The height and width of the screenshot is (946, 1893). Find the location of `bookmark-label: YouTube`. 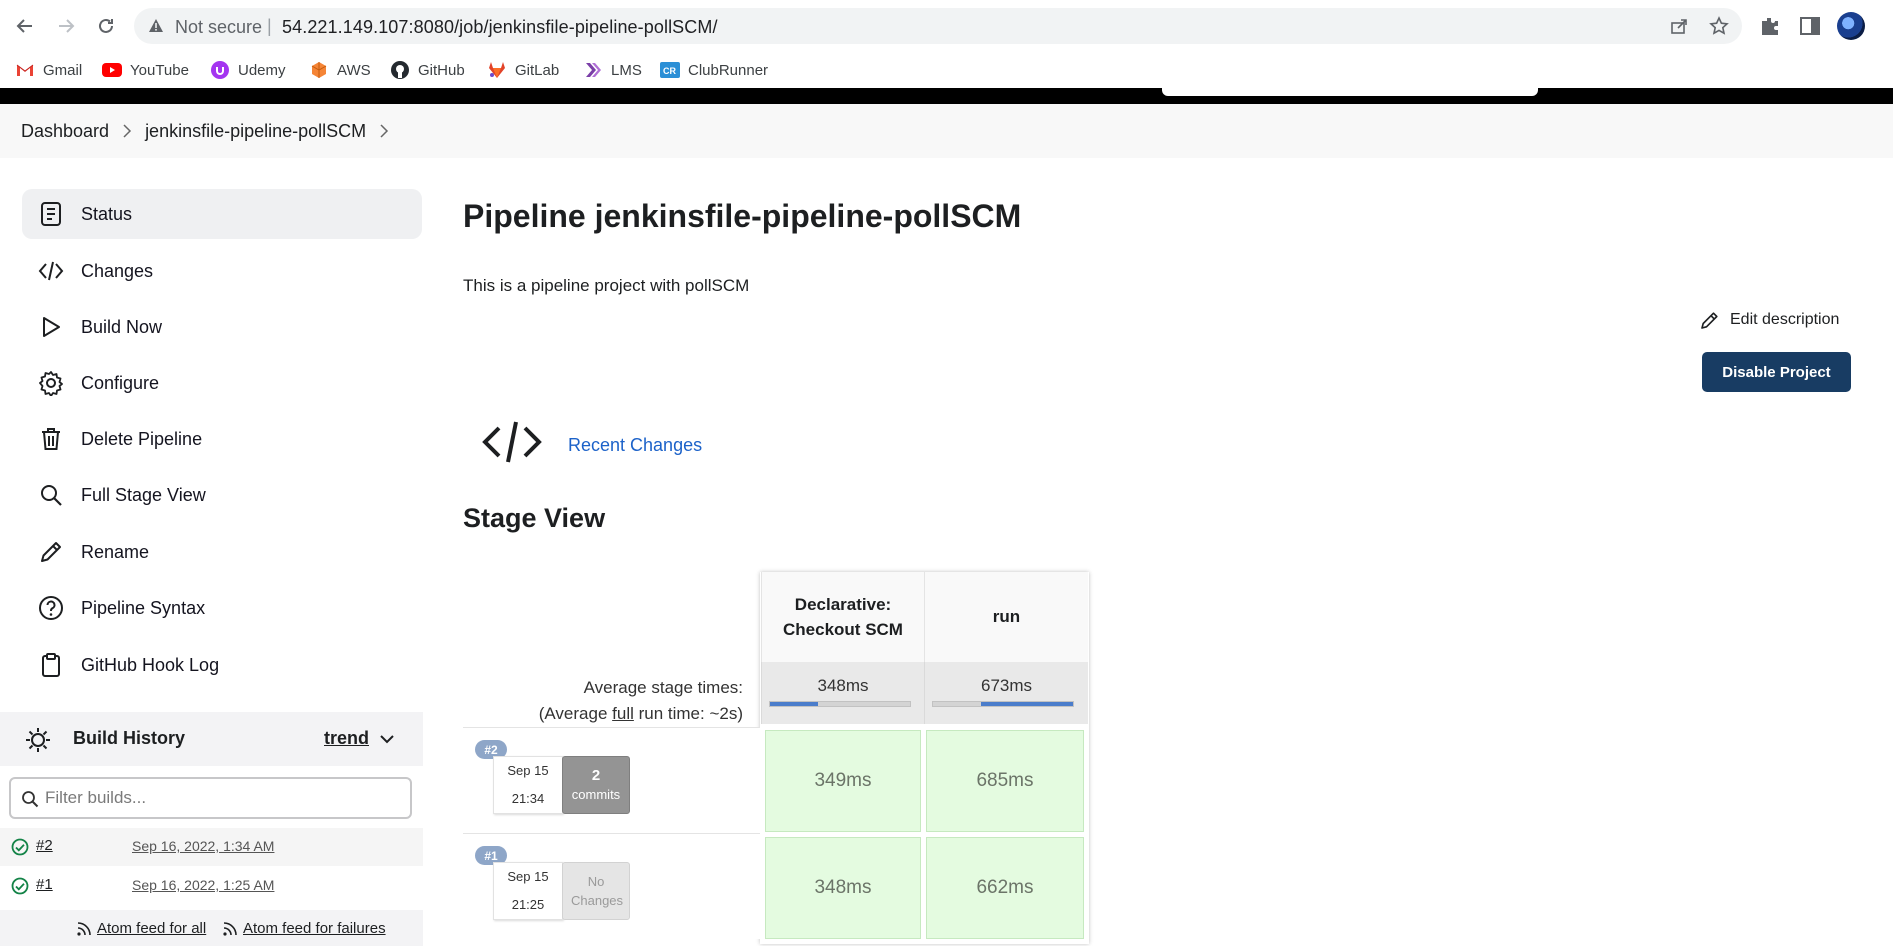

bookmark-label: YouTube is located at coordinates (159, 70).